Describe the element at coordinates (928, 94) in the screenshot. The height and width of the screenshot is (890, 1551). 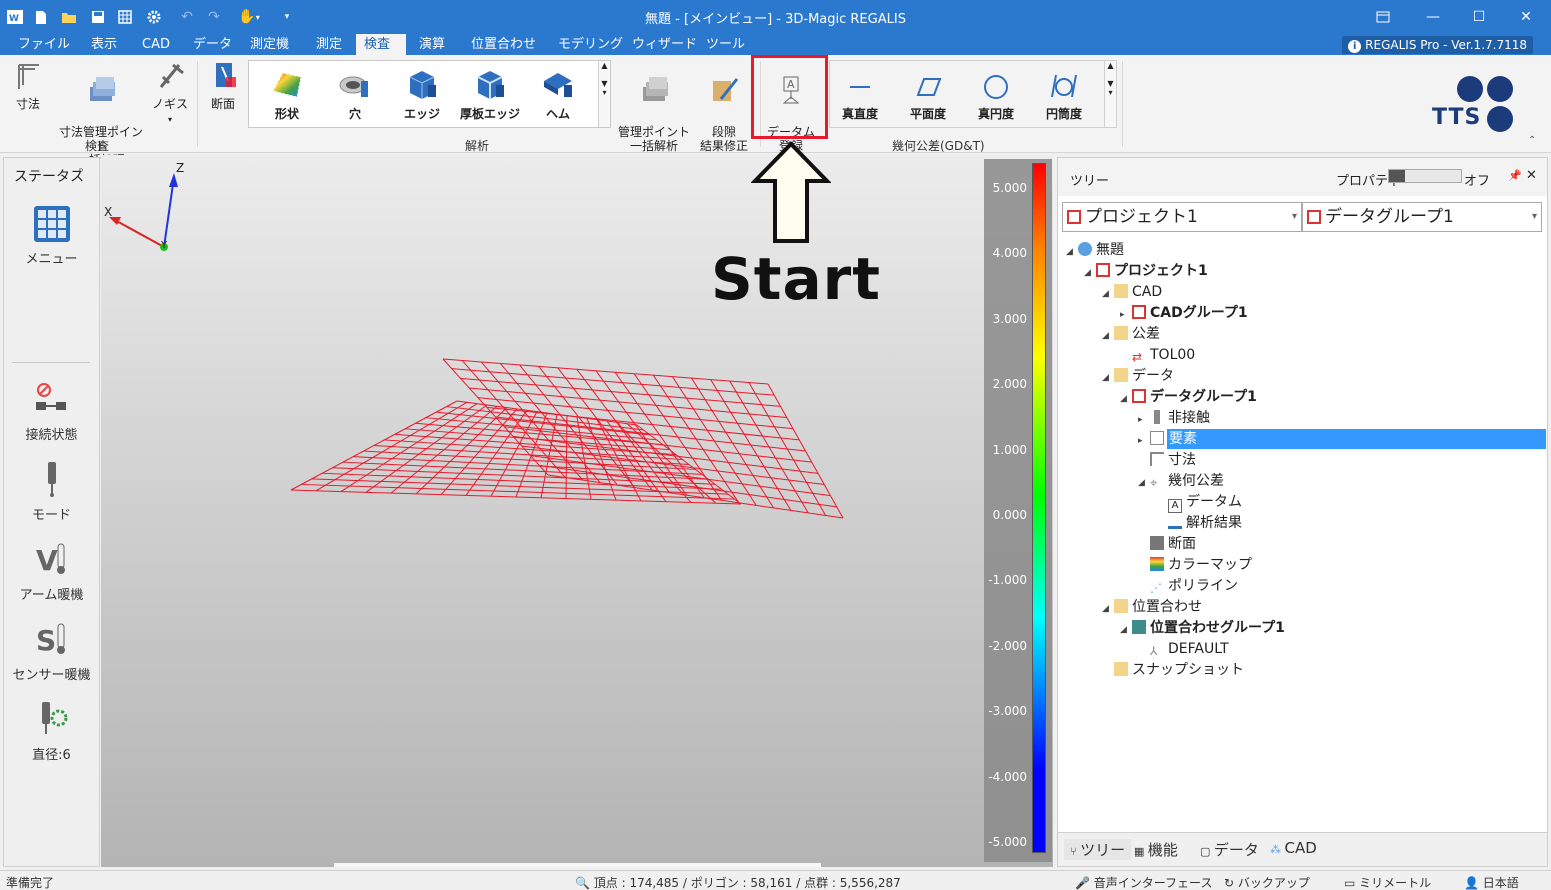
I see `flatness-button: 平面度` at that location.